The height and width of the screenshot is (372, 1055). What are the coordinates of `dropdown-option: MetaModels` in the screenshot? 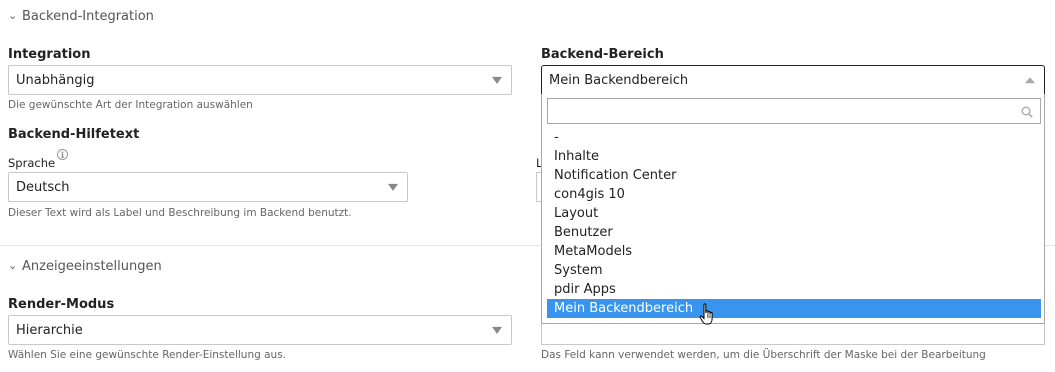 It's located at (794, 251).